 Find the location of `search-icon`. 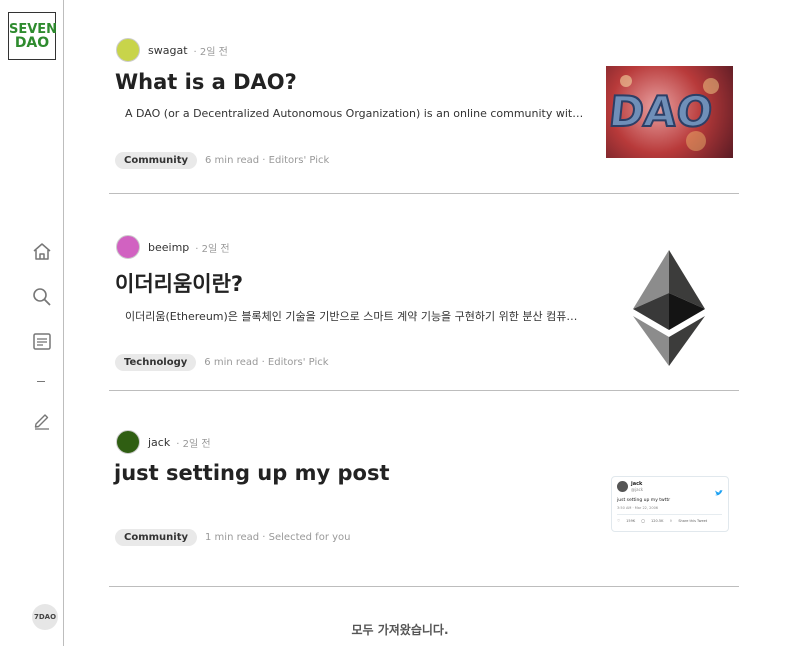

search-icon is located at coordinates (42, 297).